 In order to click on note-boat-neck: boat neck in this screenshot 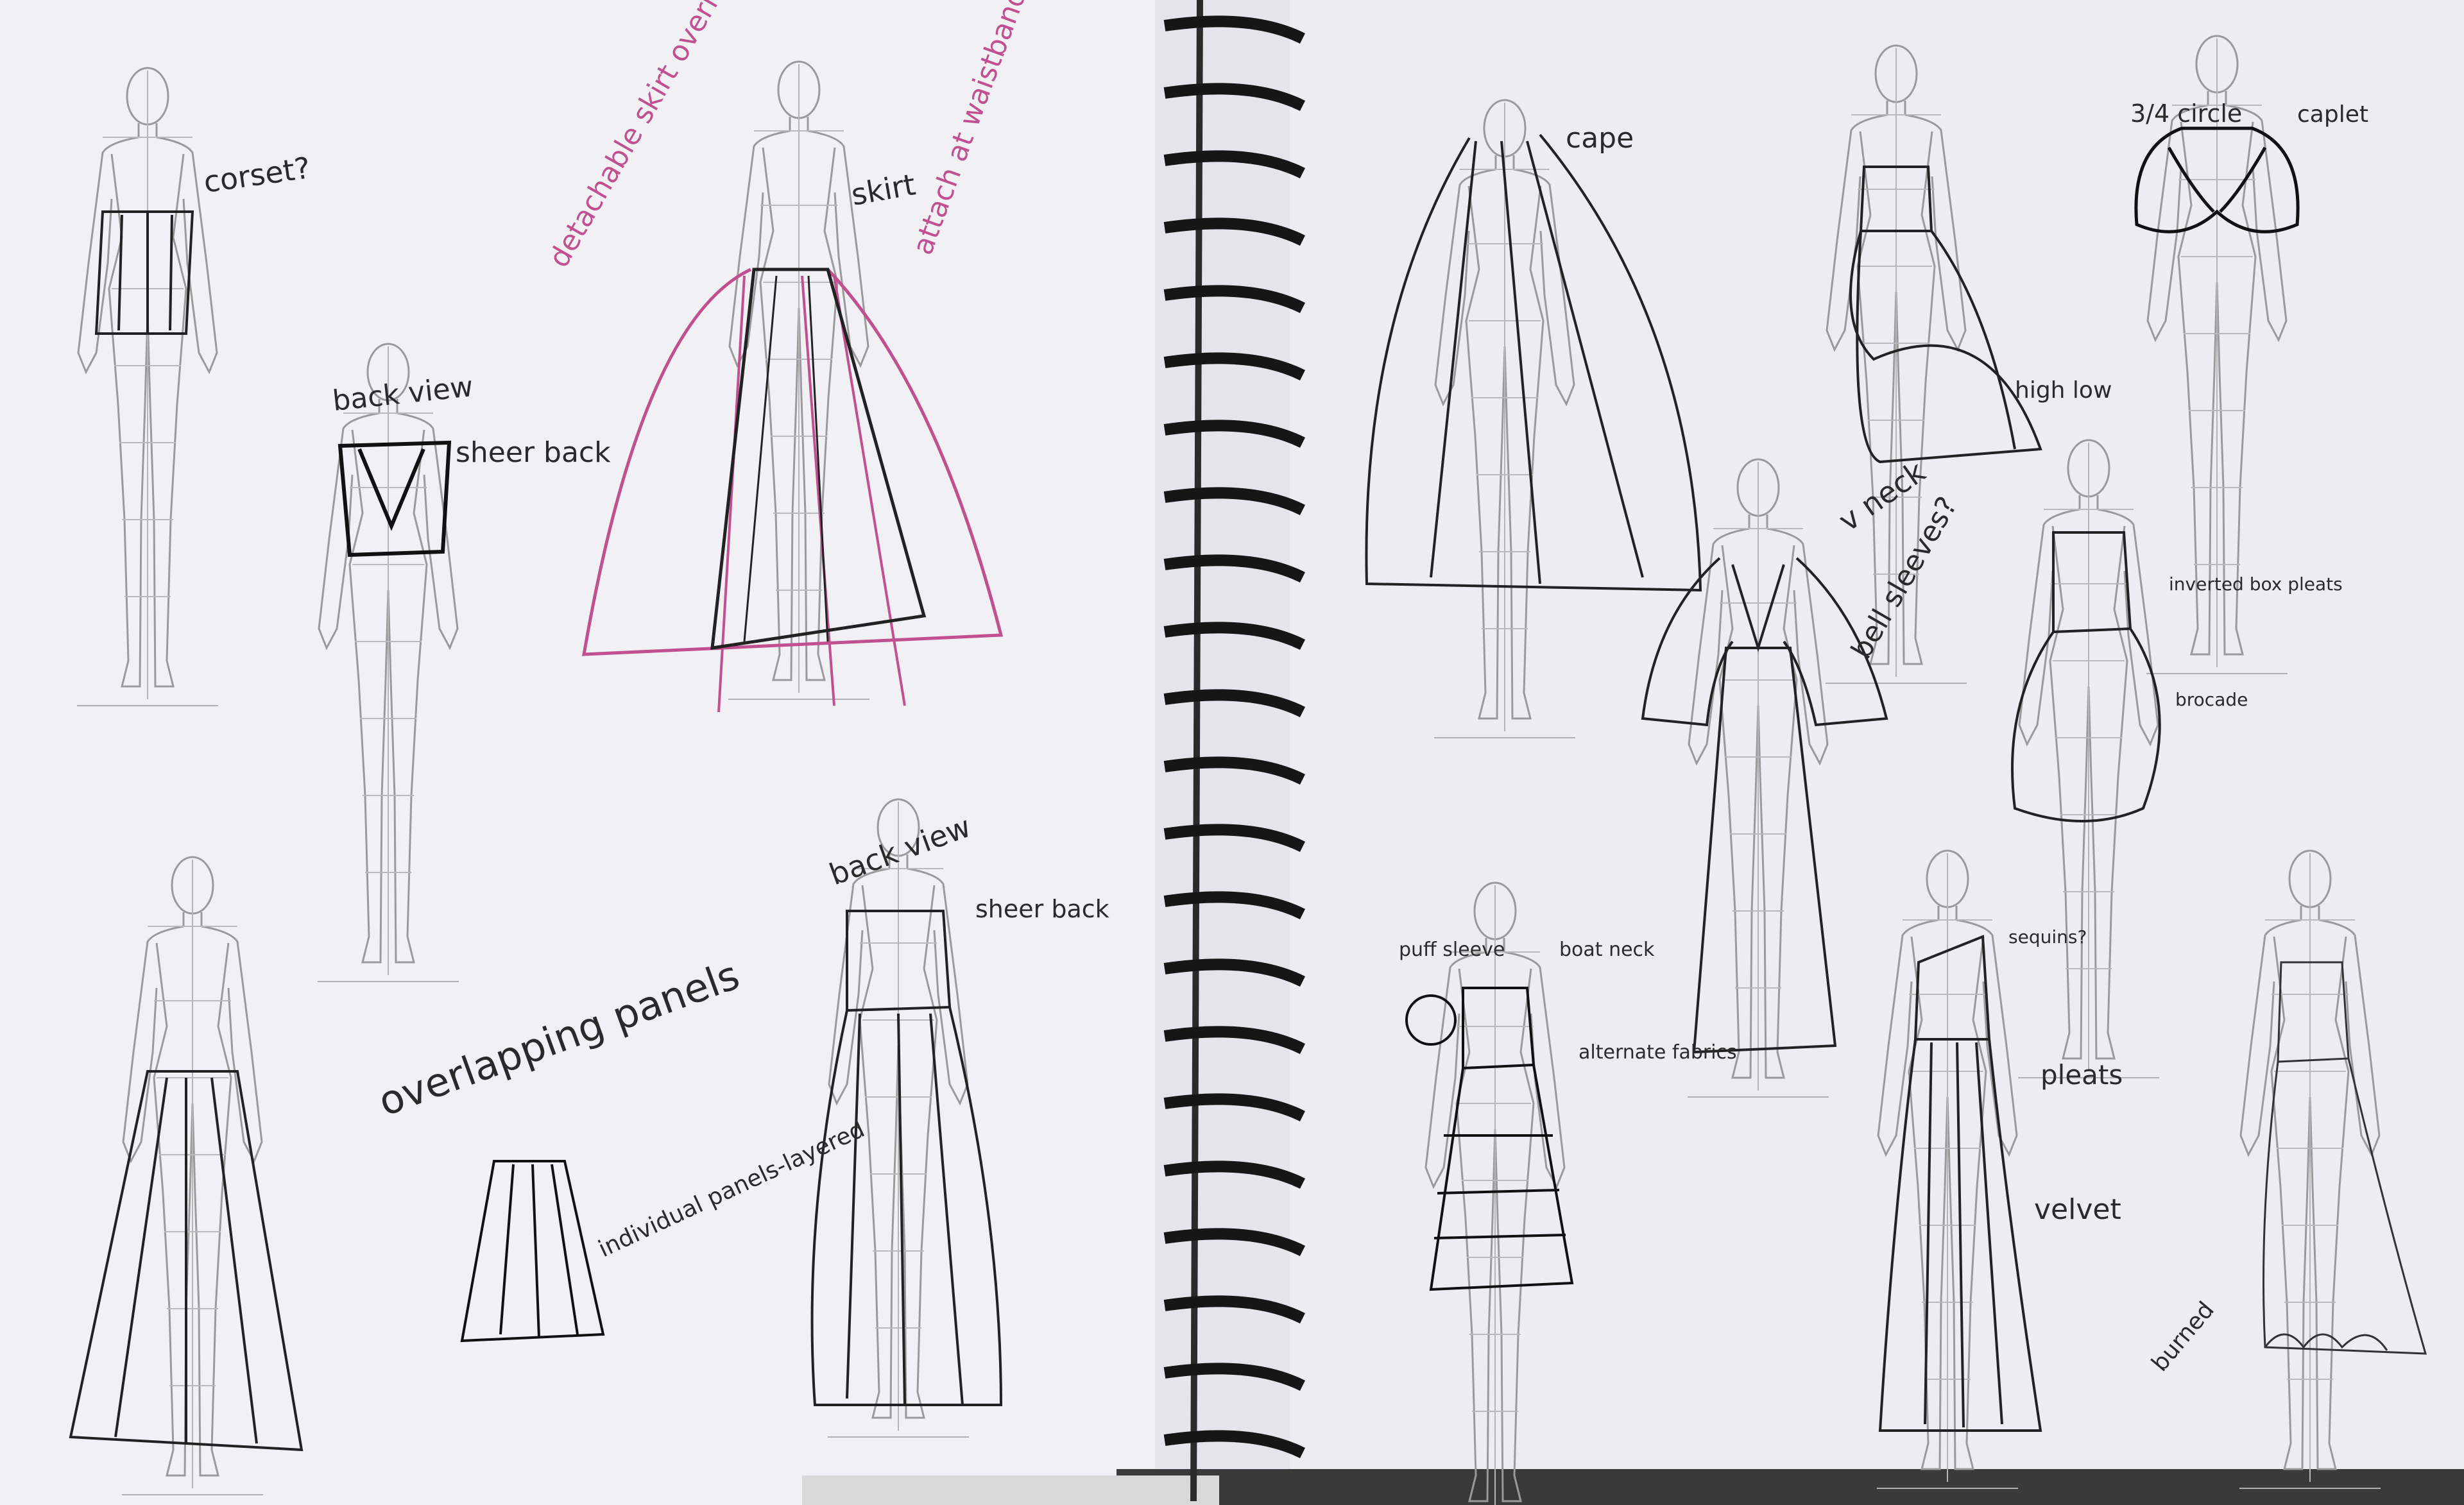, I will do `click(1607, 950)`.